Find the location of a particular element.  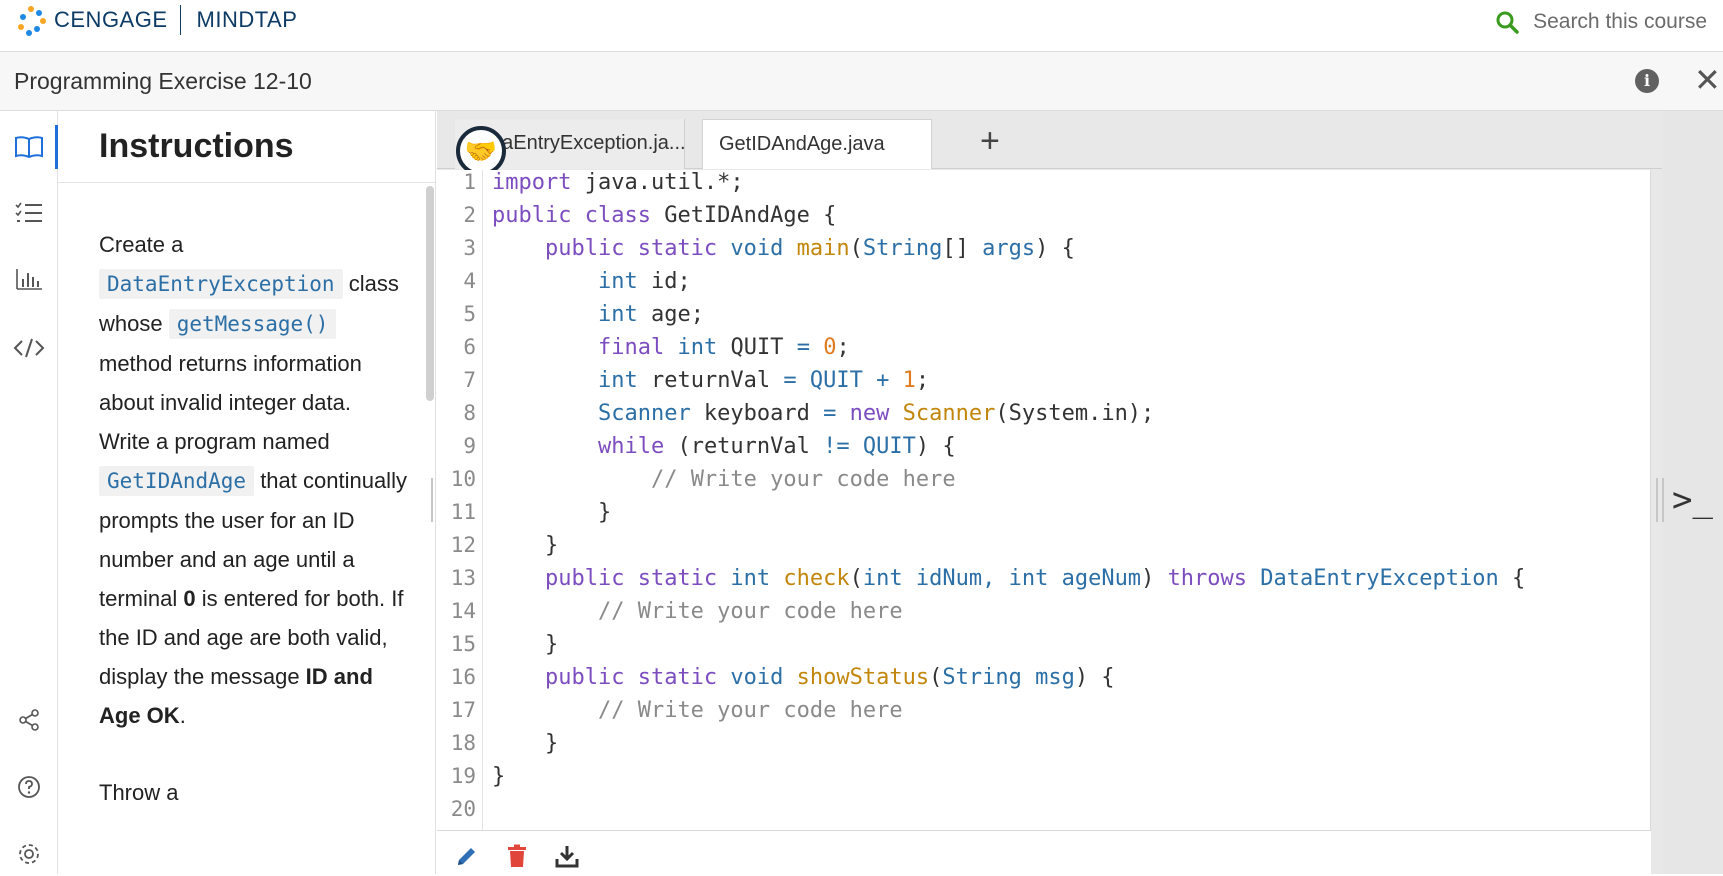

console-resize-handle is located at coordinates (1660, 500).